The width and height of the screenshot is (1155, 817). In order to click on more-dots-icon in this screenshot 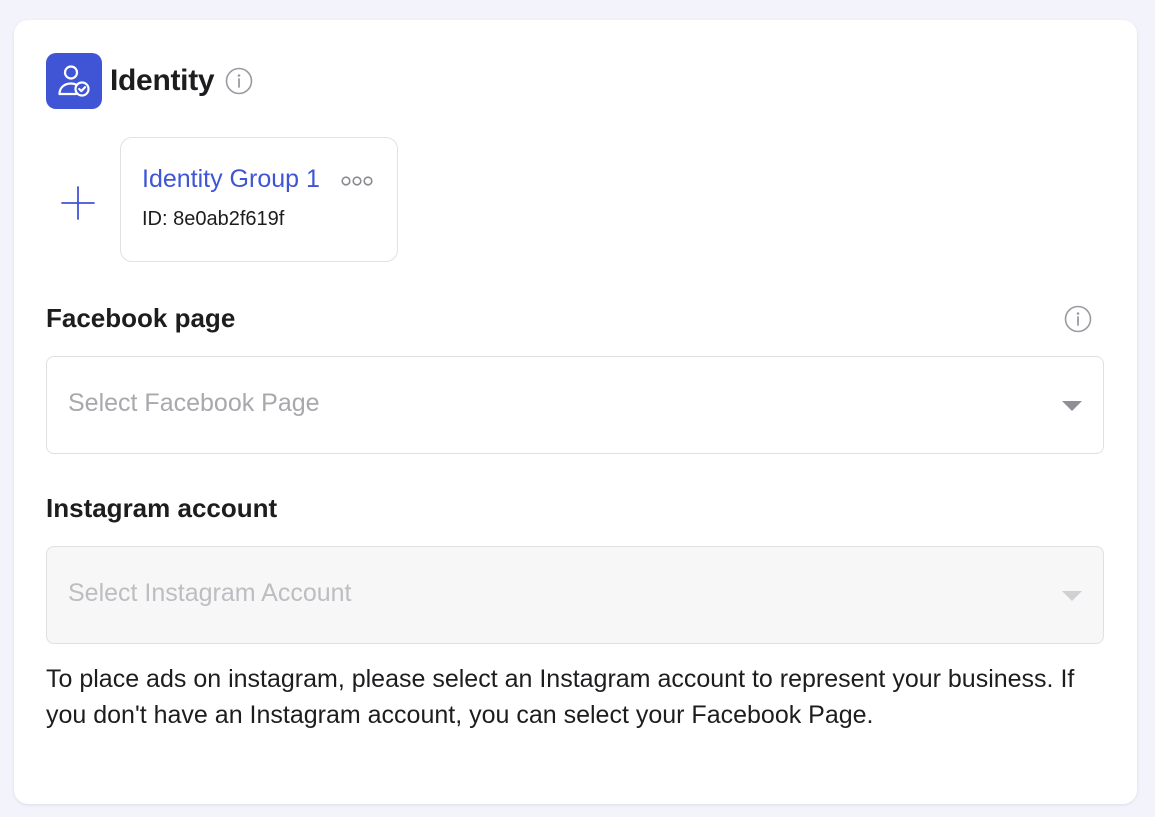, I will do `click(357, 181)`.